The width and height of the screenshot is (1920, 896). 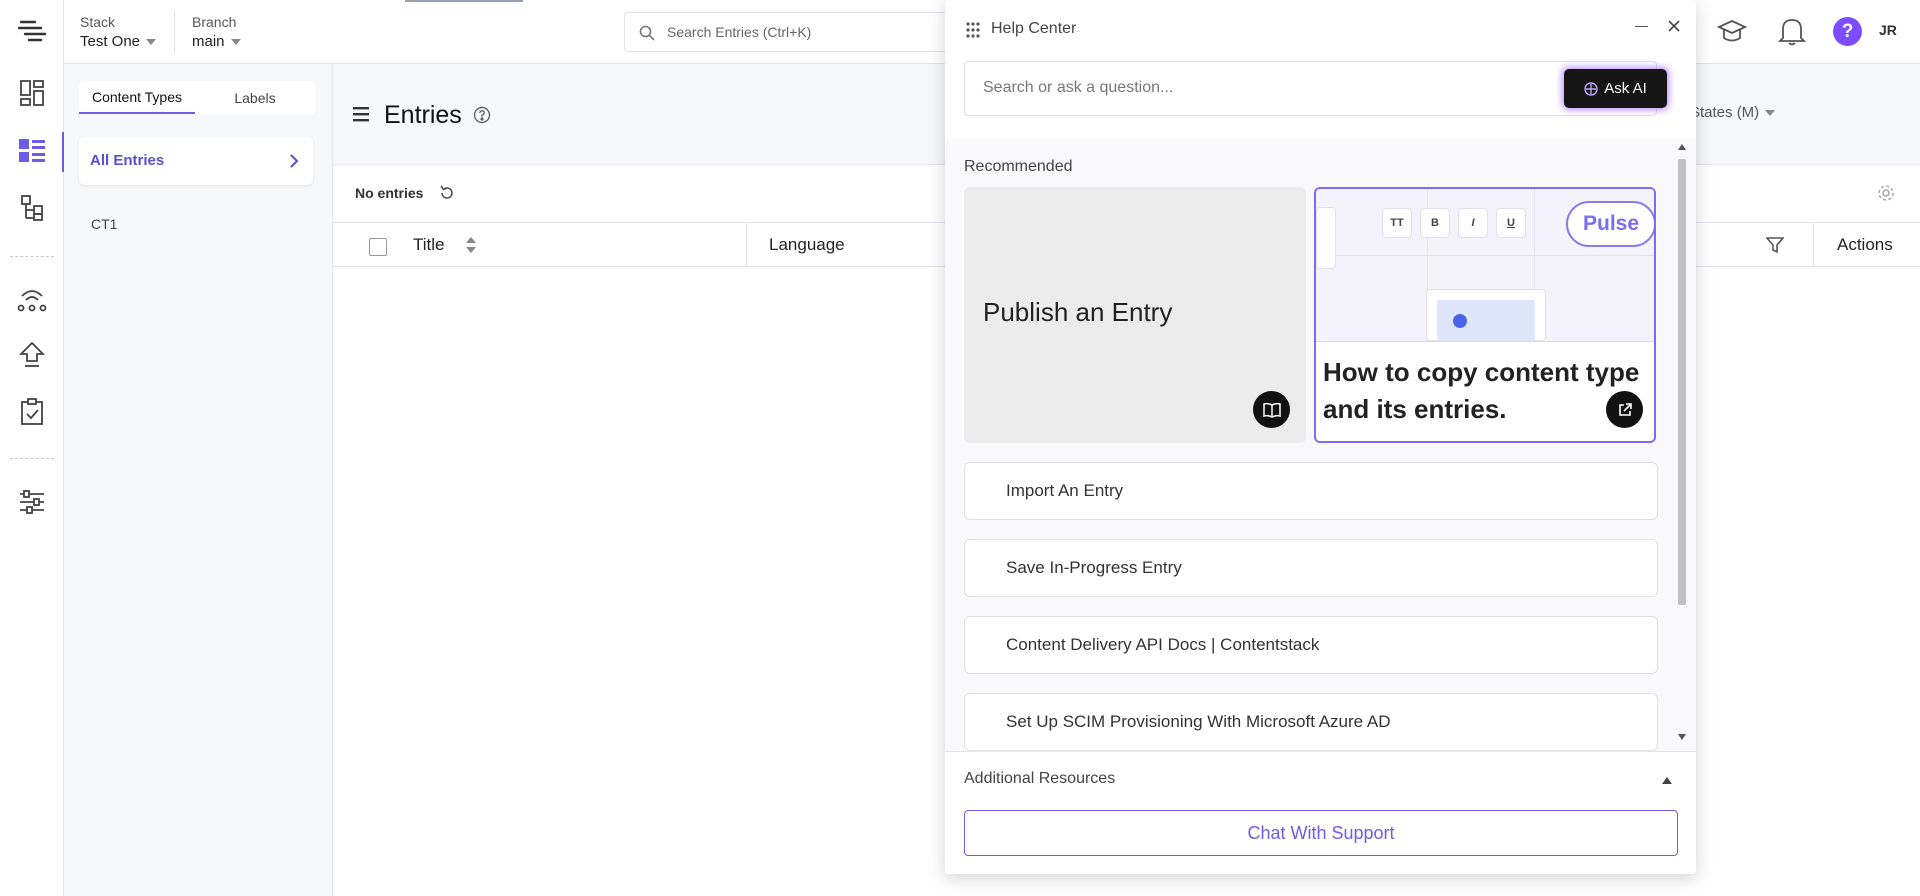 What do you see at coordinates (471, 245) in the screenshot?
I see `sort-icon` at bounding box center [471, 245].